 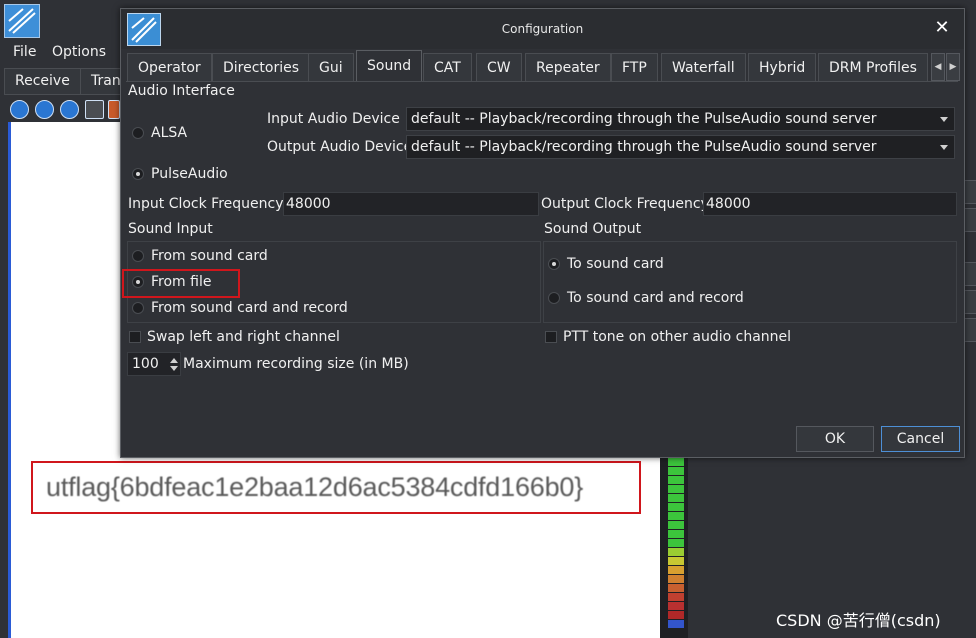 I want to click on level-meter, so click(x=676, y=544).